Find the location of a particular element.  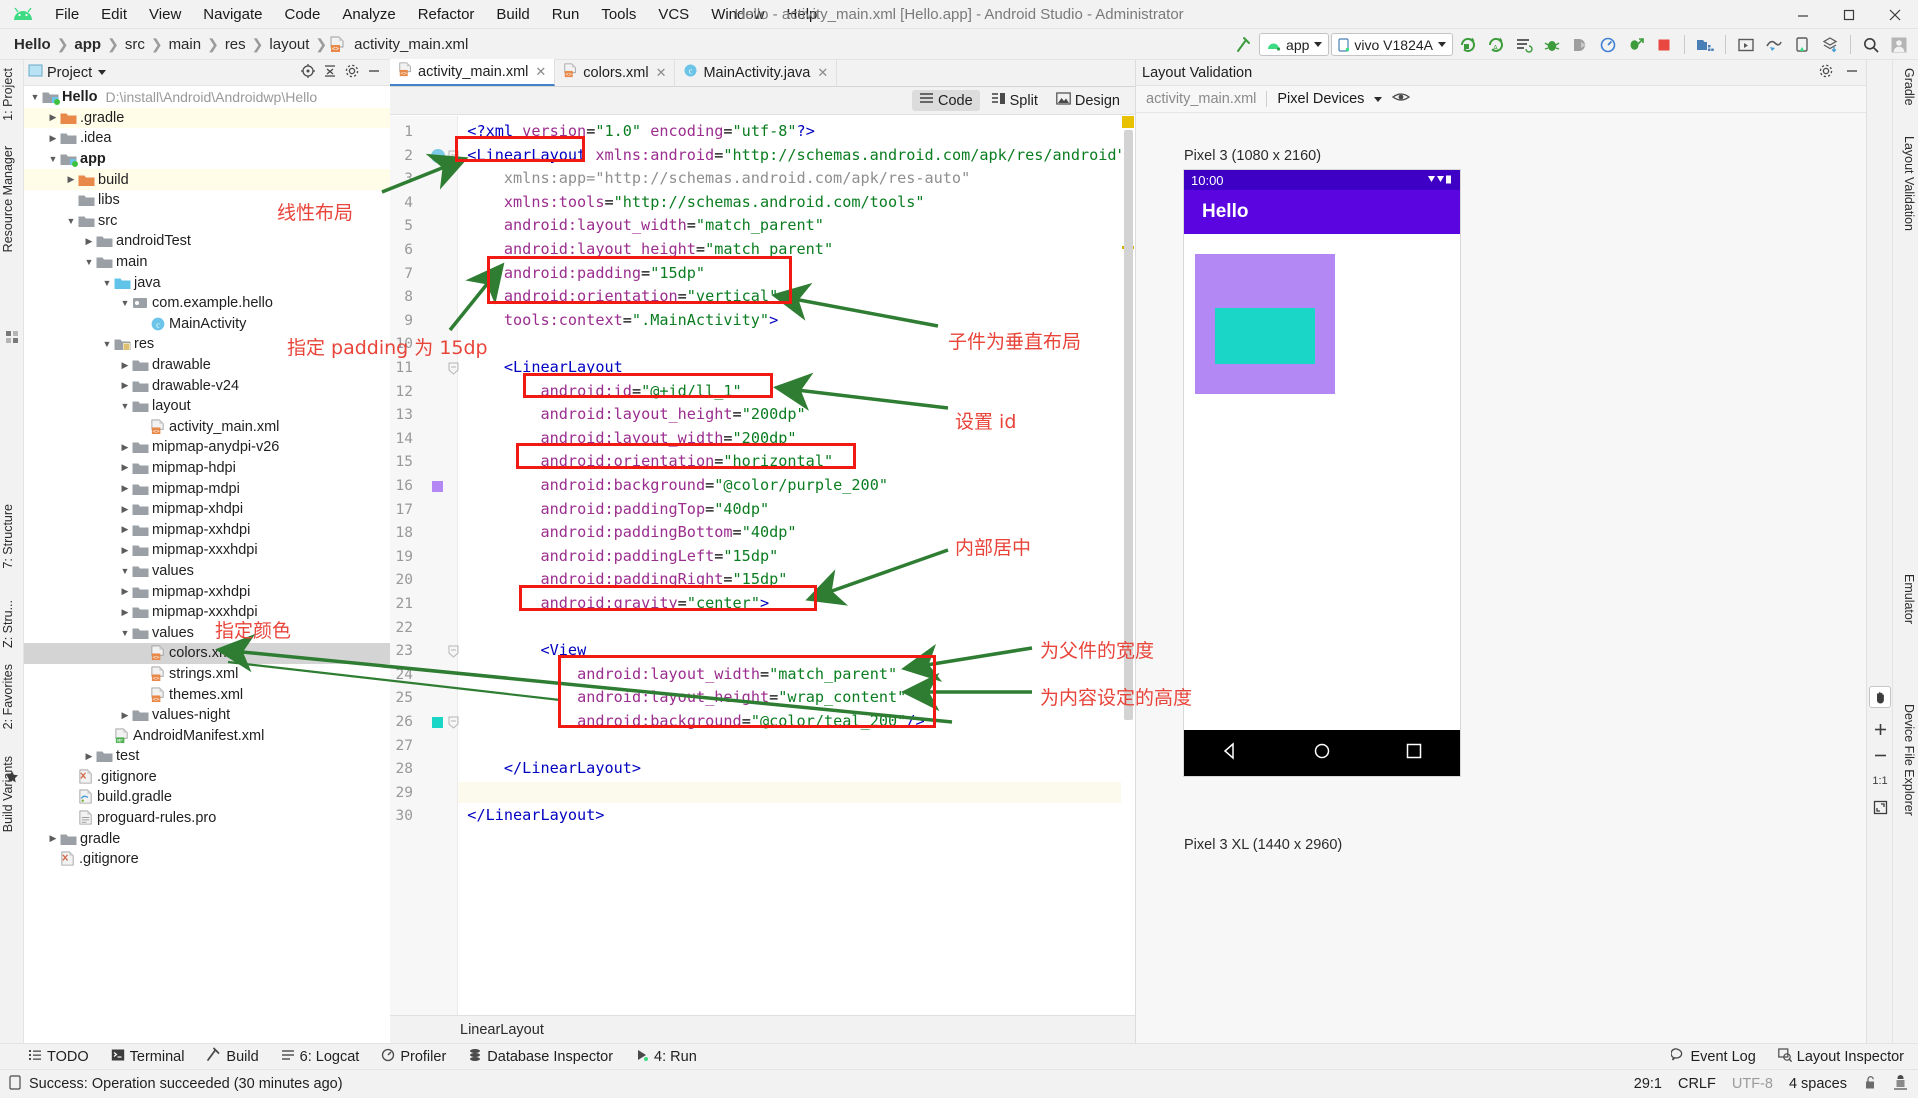

window-controls is located at coordinates (1849, 14).